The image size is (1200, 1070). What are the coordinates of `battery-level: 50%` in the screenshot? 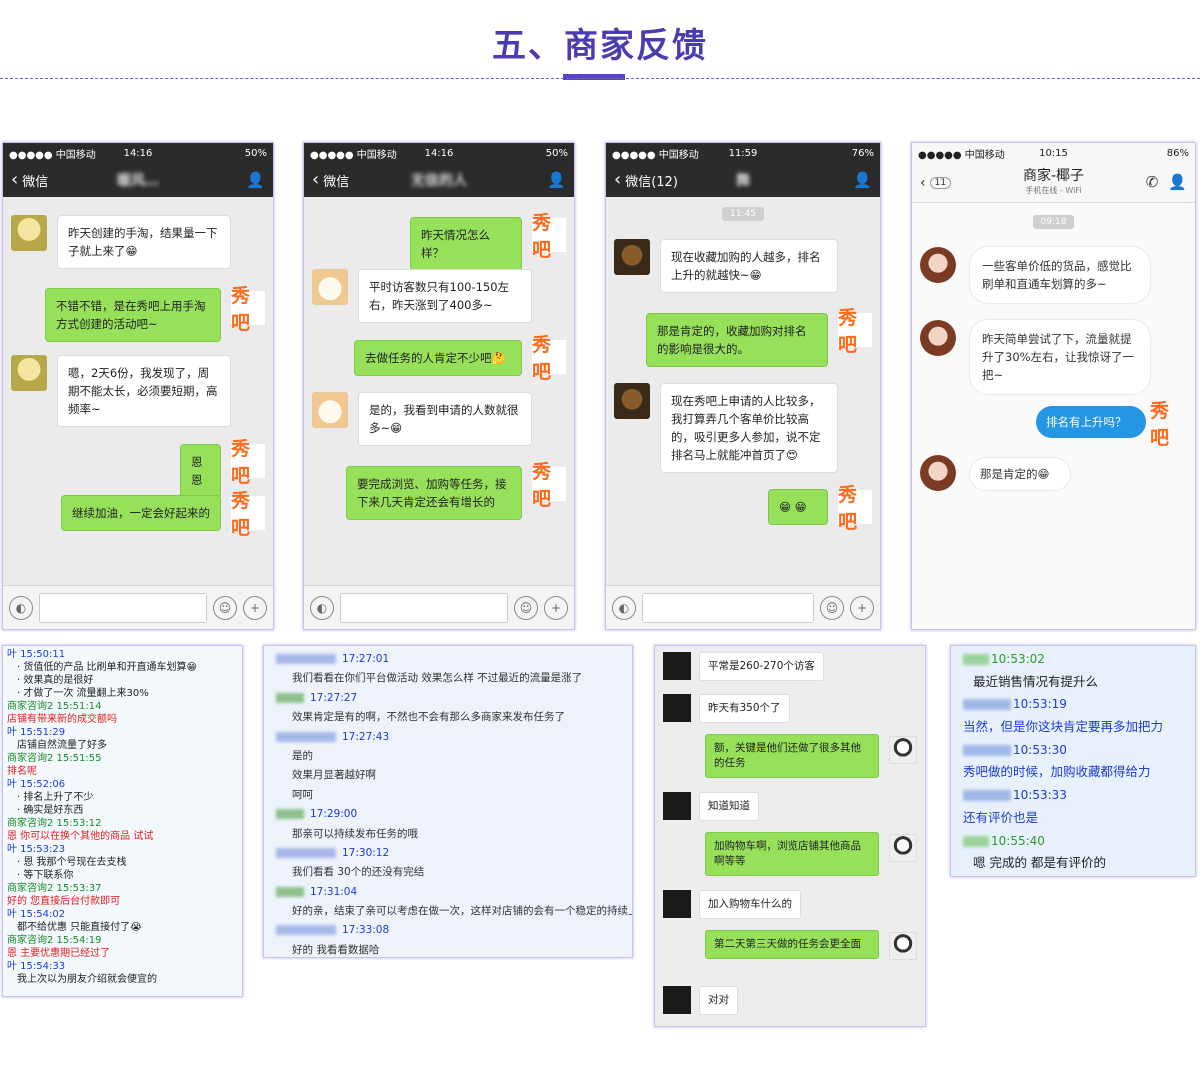 It's located at (556, 153).